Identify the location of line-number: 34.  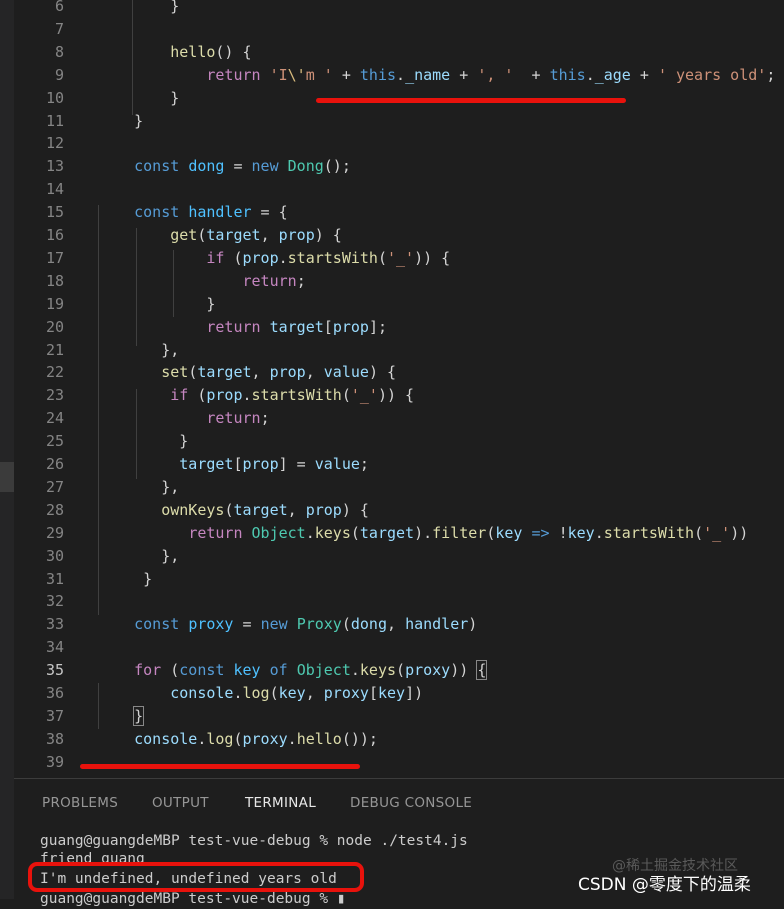
(54, 647).